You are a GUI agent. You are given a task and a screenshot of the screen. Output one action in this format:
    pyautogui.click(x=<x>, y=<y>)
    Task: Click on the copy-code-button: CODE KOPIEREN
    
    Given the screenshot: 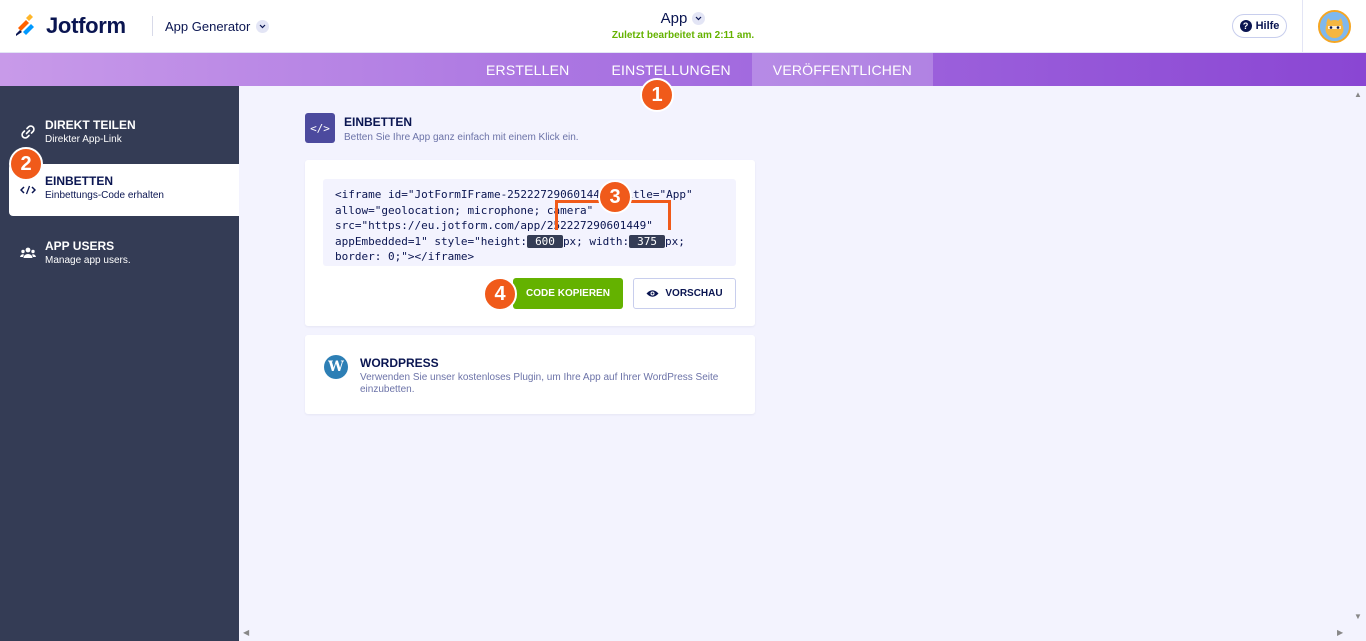 What is the action you would take?
    pyautogui.click(x=568, y=293)
    